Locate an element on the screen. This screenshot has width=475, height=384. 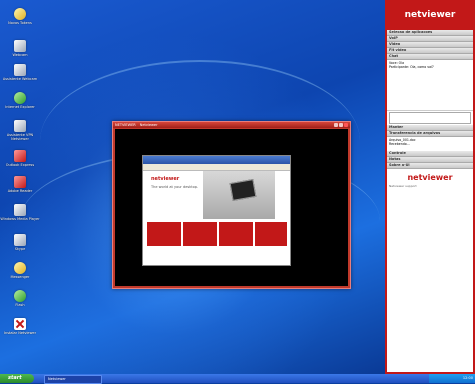
desktop-icon-label: Skype is located at coordinates (20, 249).